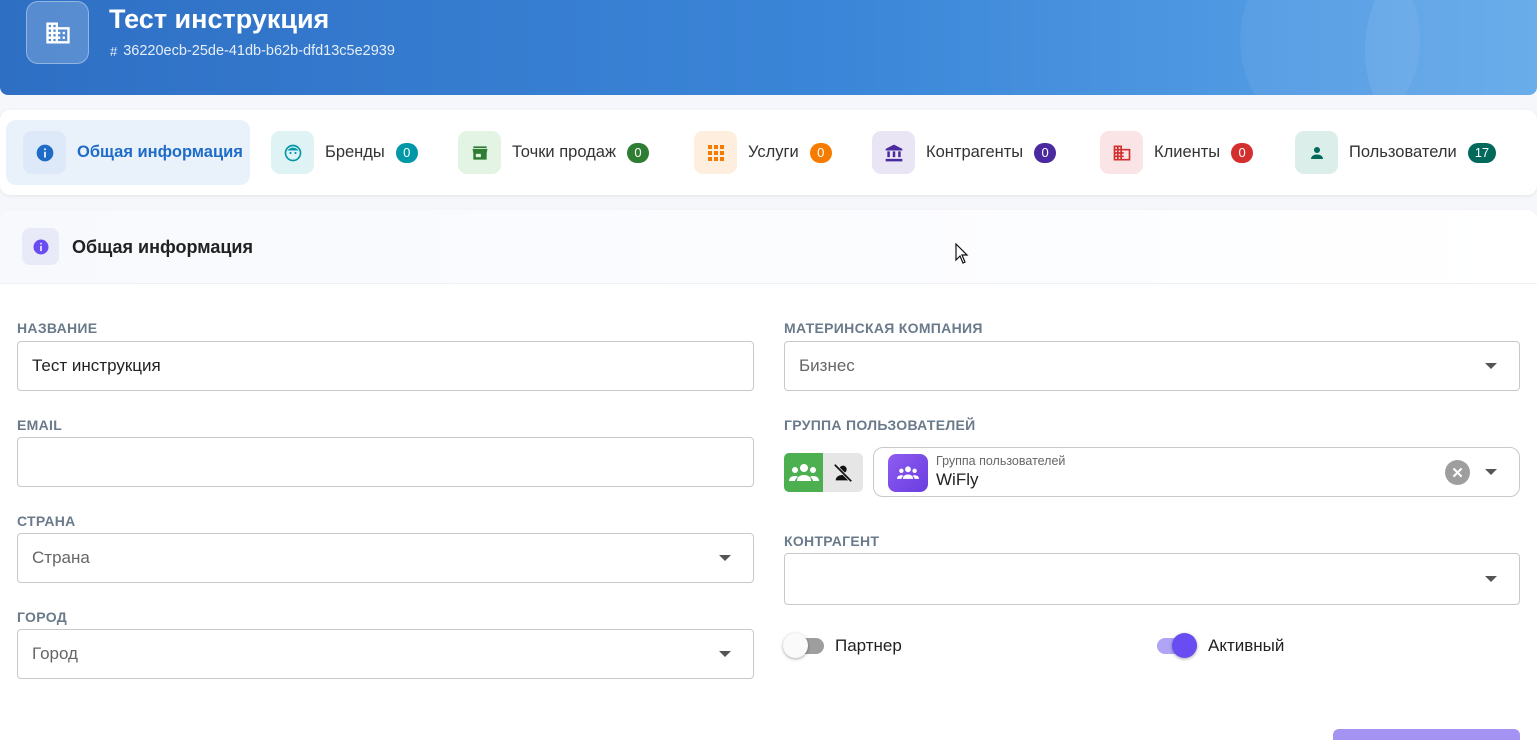 Image resolution: width=1537 pixels, height=740 pixels. What do you see at coordinates (827, 365) in the screenshot?
I see `parent-company-value: Бизнес` at bounding box center [827, 365].